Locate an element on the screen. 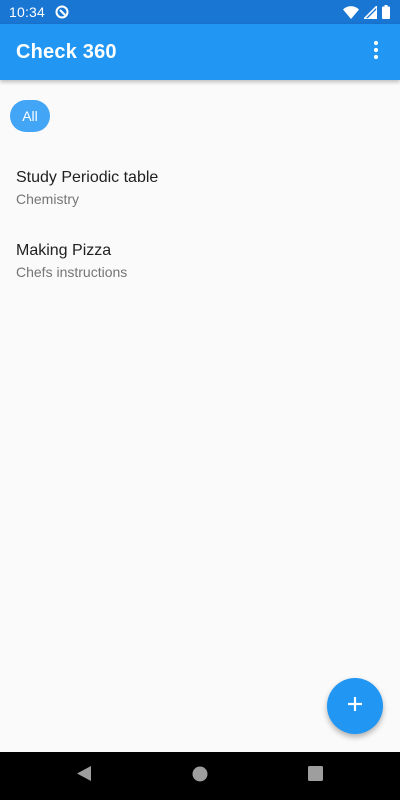  app-notification-icon is located at coordinates (62, 12).